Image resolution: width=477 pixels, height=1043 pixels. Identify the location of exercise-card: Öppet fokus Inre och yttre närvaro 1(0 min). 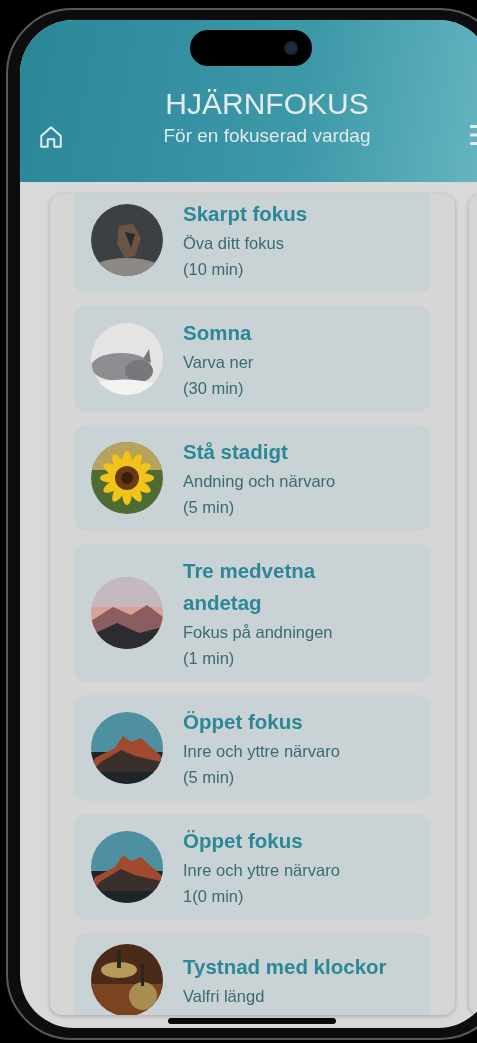
(252, 867).